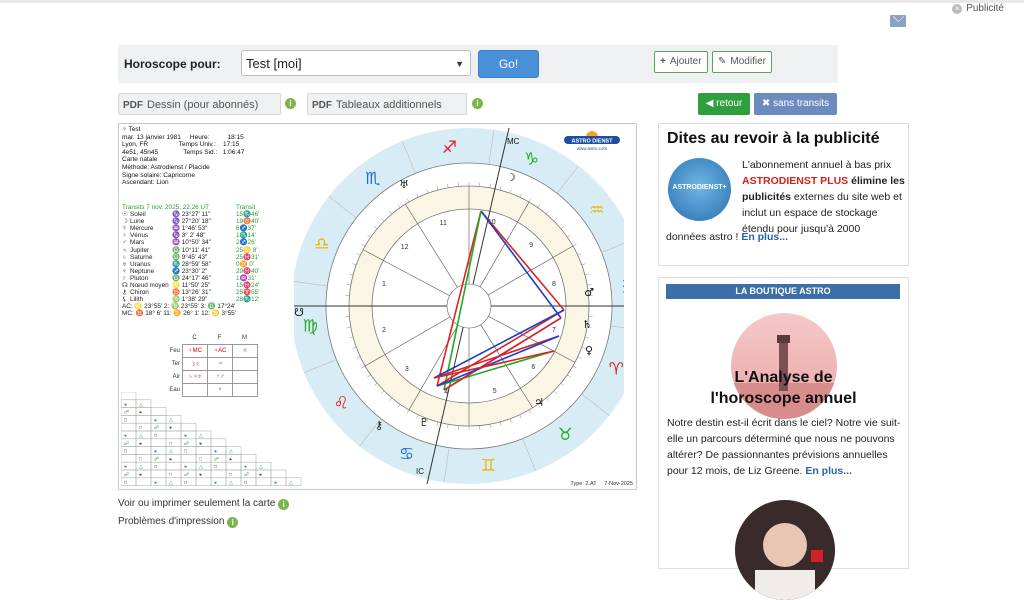  What do you see at coordinates (596, 211) in the screenshot?
I see `zodiac-sign-glyph: ♒` at bounding box center [596, 211].